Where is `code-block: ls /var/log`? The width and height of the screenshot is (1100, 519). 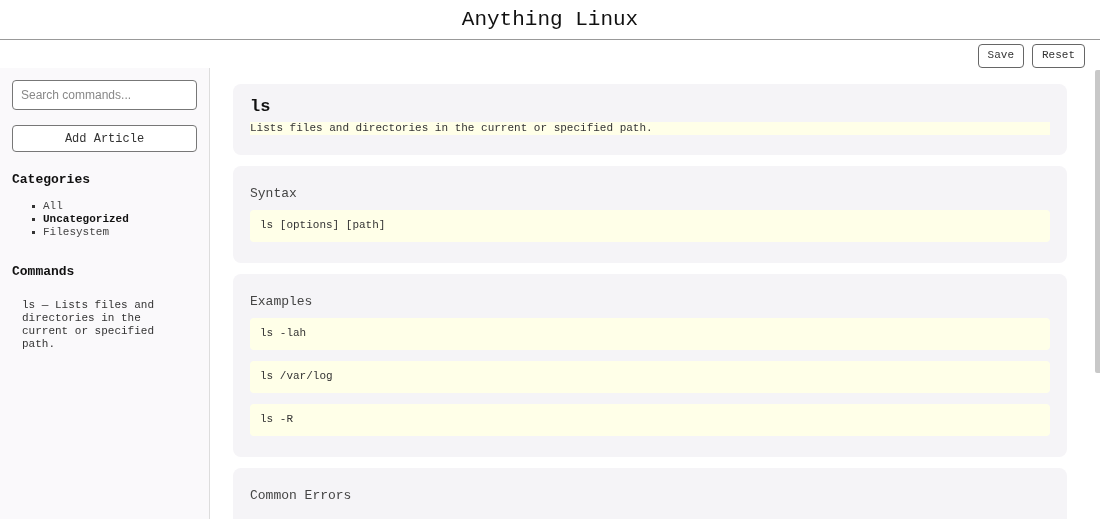 code-block: ls /var/log is located at coordinates (650, 376).